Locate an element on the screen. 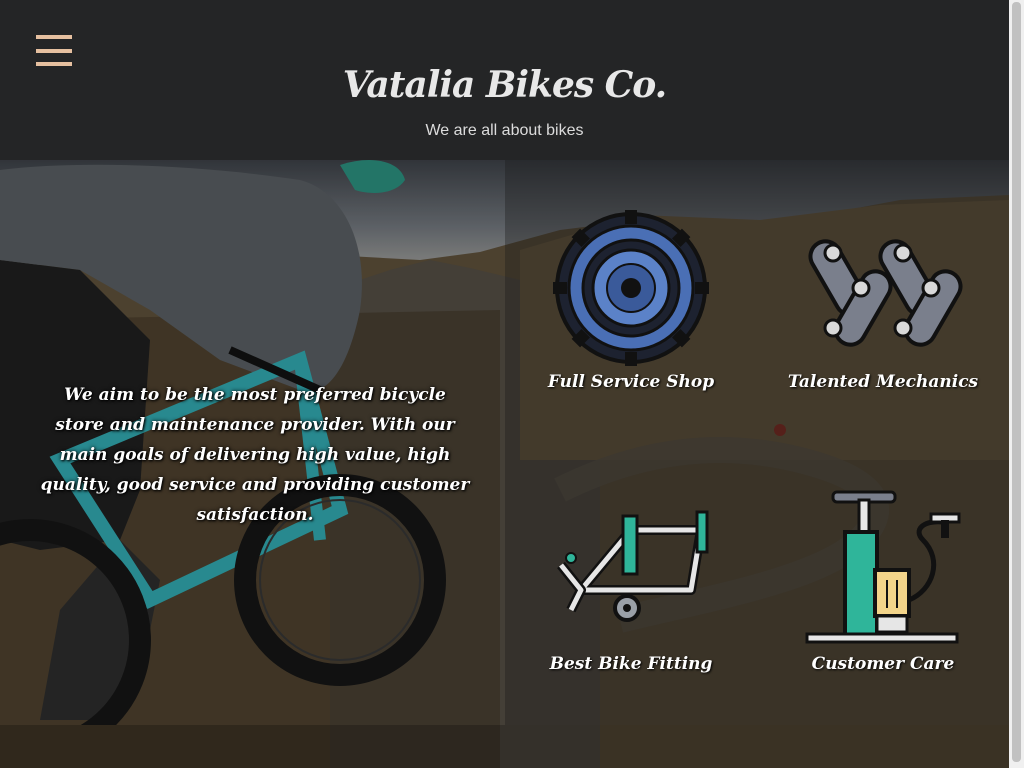 This screenshot has height=768, width=1024. bike-frame-icon is located at coordinates (633, 566).